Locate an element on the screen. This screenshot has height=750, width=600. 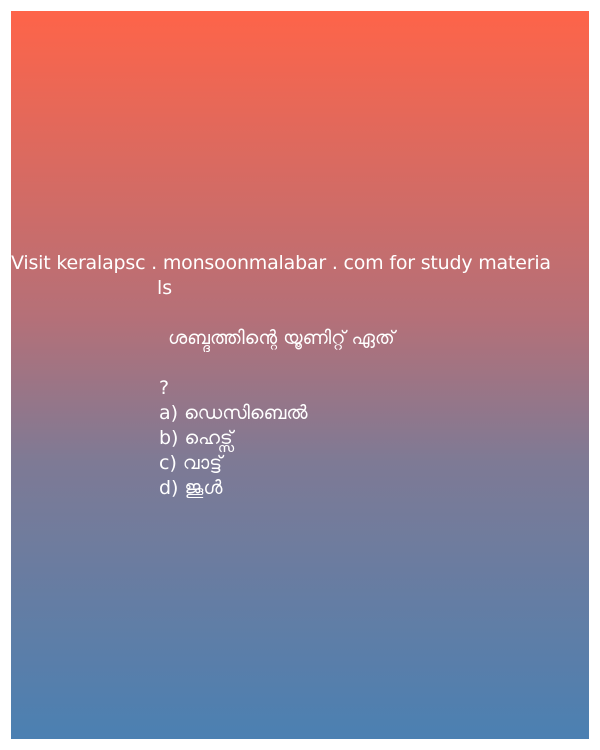
promo-text-line-2: ls is located at coordinates (165, 288).